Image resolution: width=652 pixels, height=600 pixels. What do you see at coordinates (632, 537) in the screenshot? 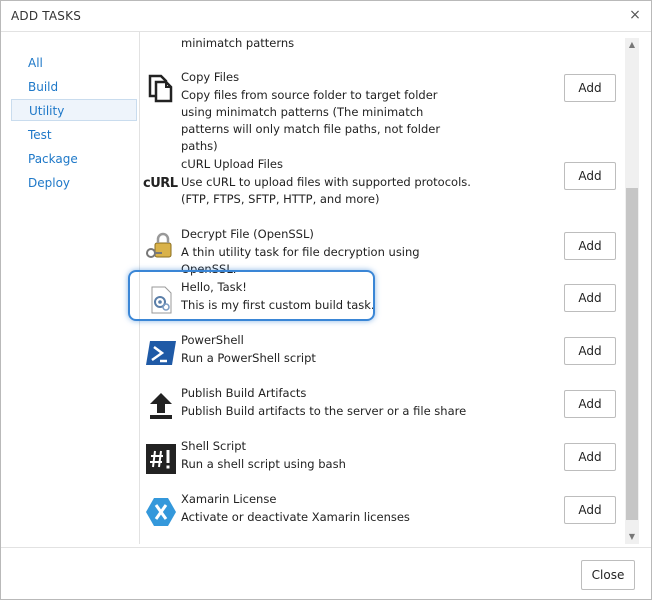
I see `scroll-down-icon: ▼` at bounding box center [632, 537].